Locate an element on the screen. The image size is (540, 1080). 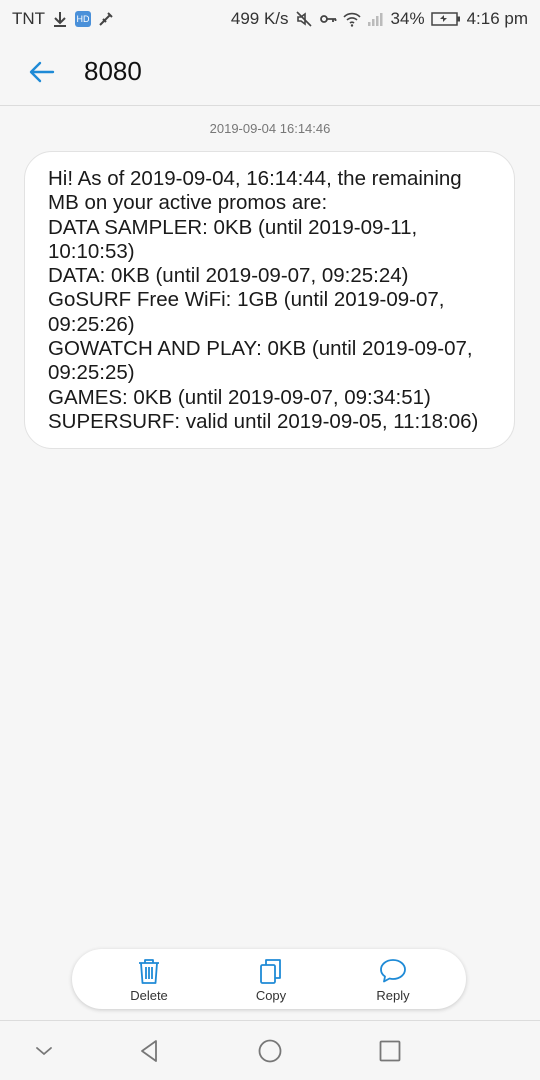
wifi-icon is located at coordinates (351, 19).